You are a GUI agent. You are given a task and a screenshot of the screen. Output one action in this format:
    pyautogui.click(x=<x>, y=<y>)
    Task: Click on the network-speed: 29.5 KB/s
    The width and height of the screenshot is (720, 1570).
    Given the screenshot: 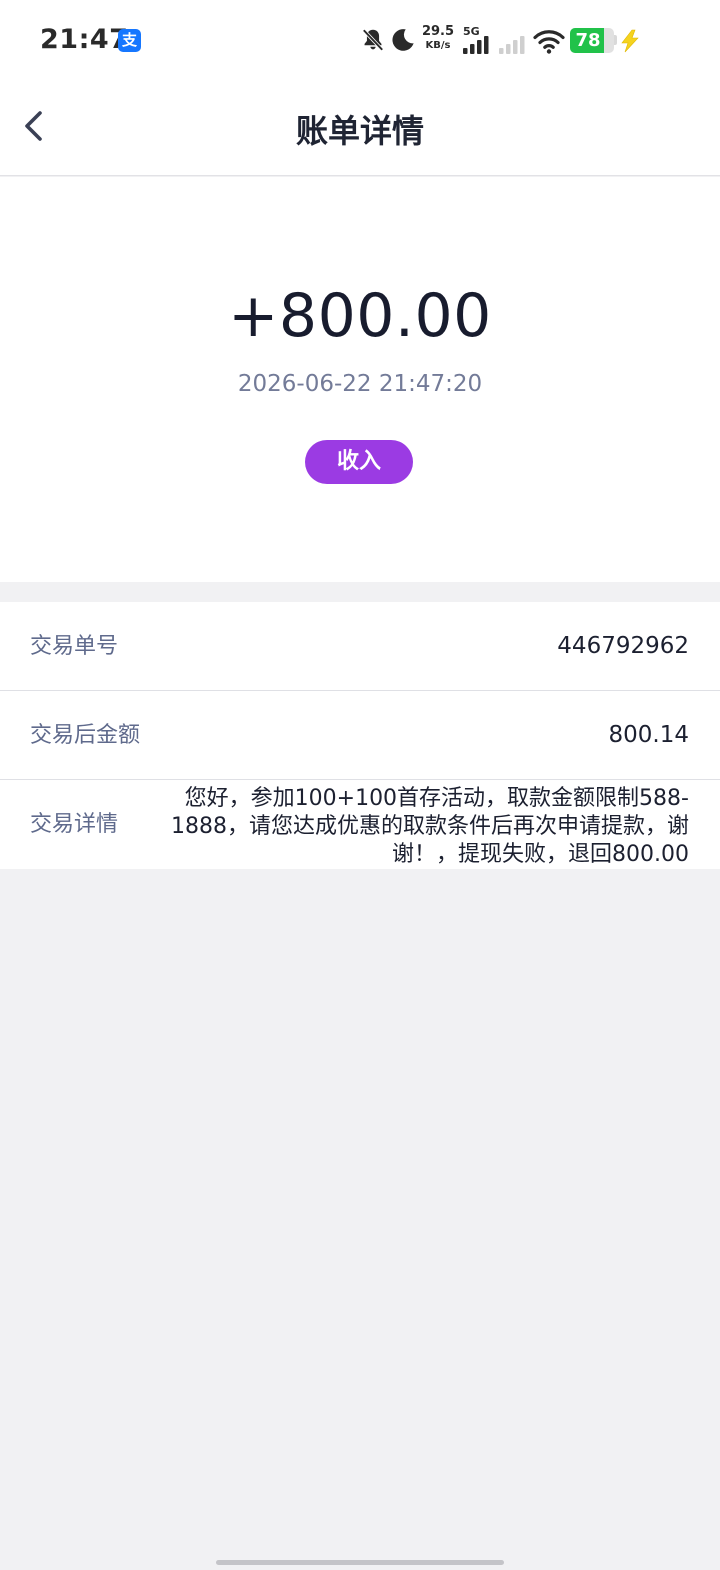 What is the action you would take?
    pyautogui.click(x=438, y=39)
    